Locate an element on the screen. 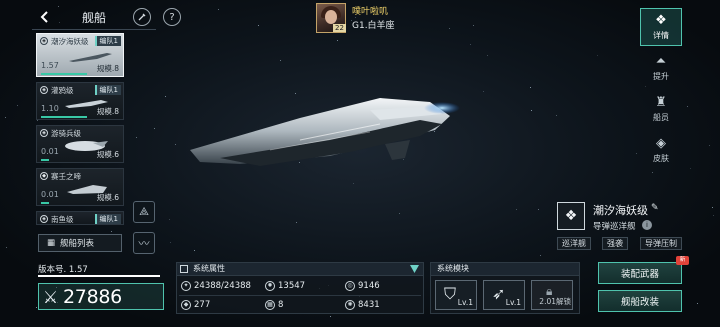  ship-card-4: ◈ 南鱼级 编队1 is located at coordinates (80, 218).